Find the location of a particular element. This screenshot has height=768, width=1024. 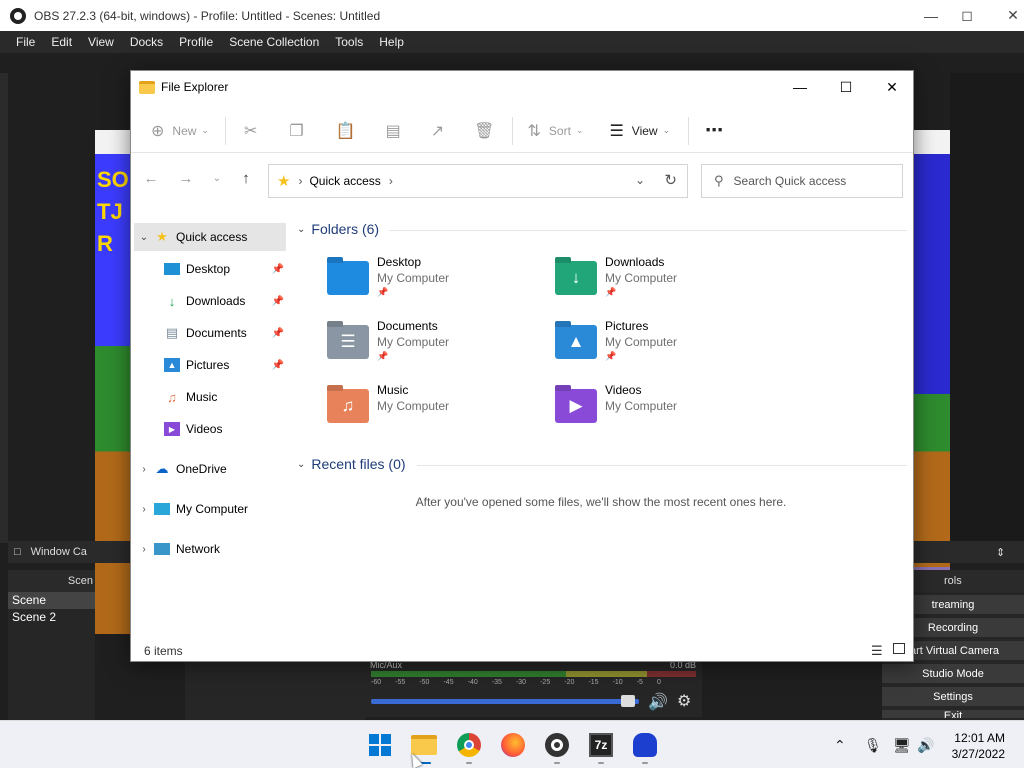

up-button: ↑ is located at coordinates (246, 178).